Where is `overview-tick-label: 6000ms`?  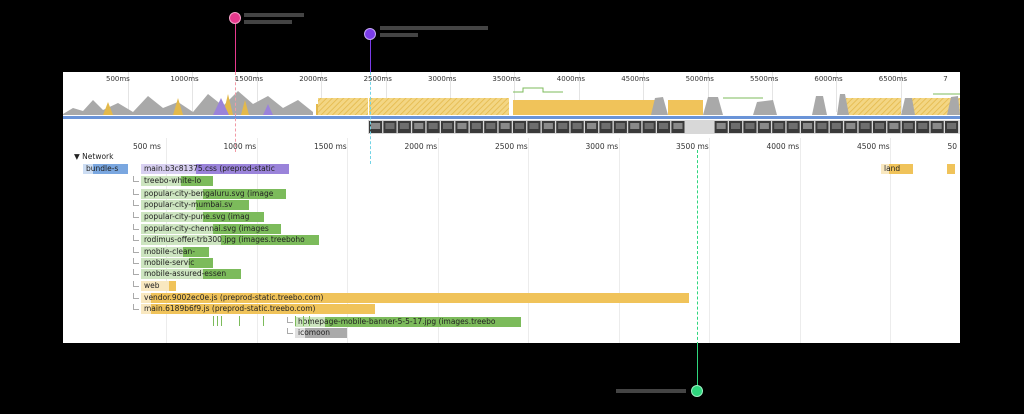
overview-tick-label: 6000ms is located at coordinates (828, 79).